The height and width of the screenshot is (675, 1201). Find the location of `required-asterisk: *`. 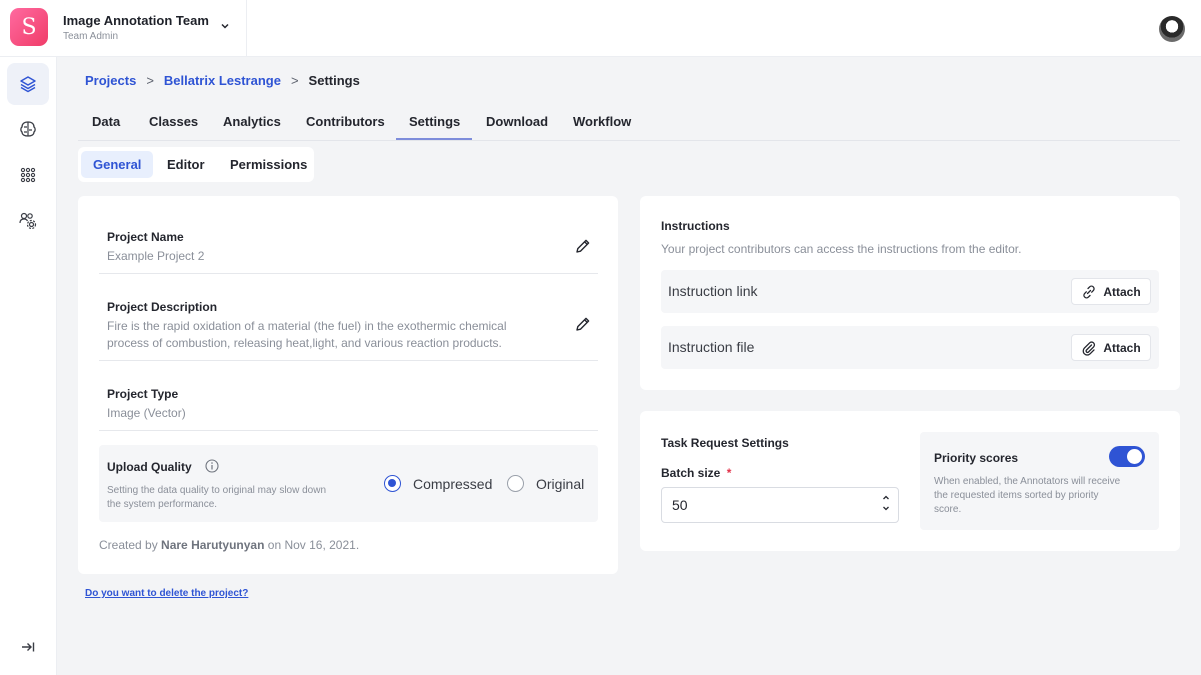

required-asterisk: * is located at coordinates (729, 473).